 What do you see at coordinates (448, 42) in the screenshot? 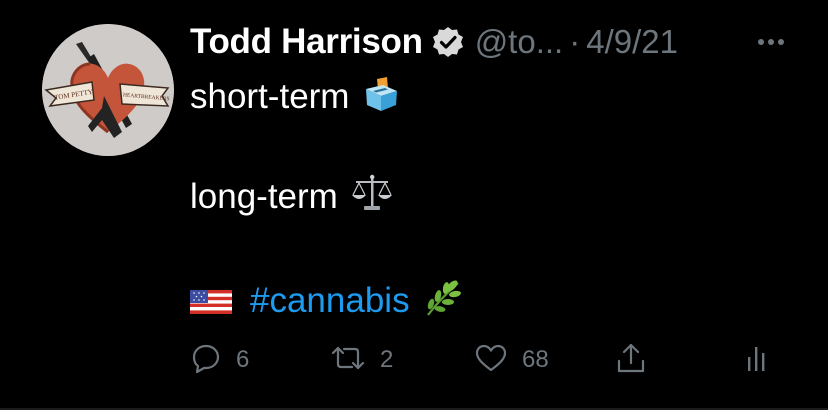
I see `verified-badge-icon` at bounding box center [448, 42].